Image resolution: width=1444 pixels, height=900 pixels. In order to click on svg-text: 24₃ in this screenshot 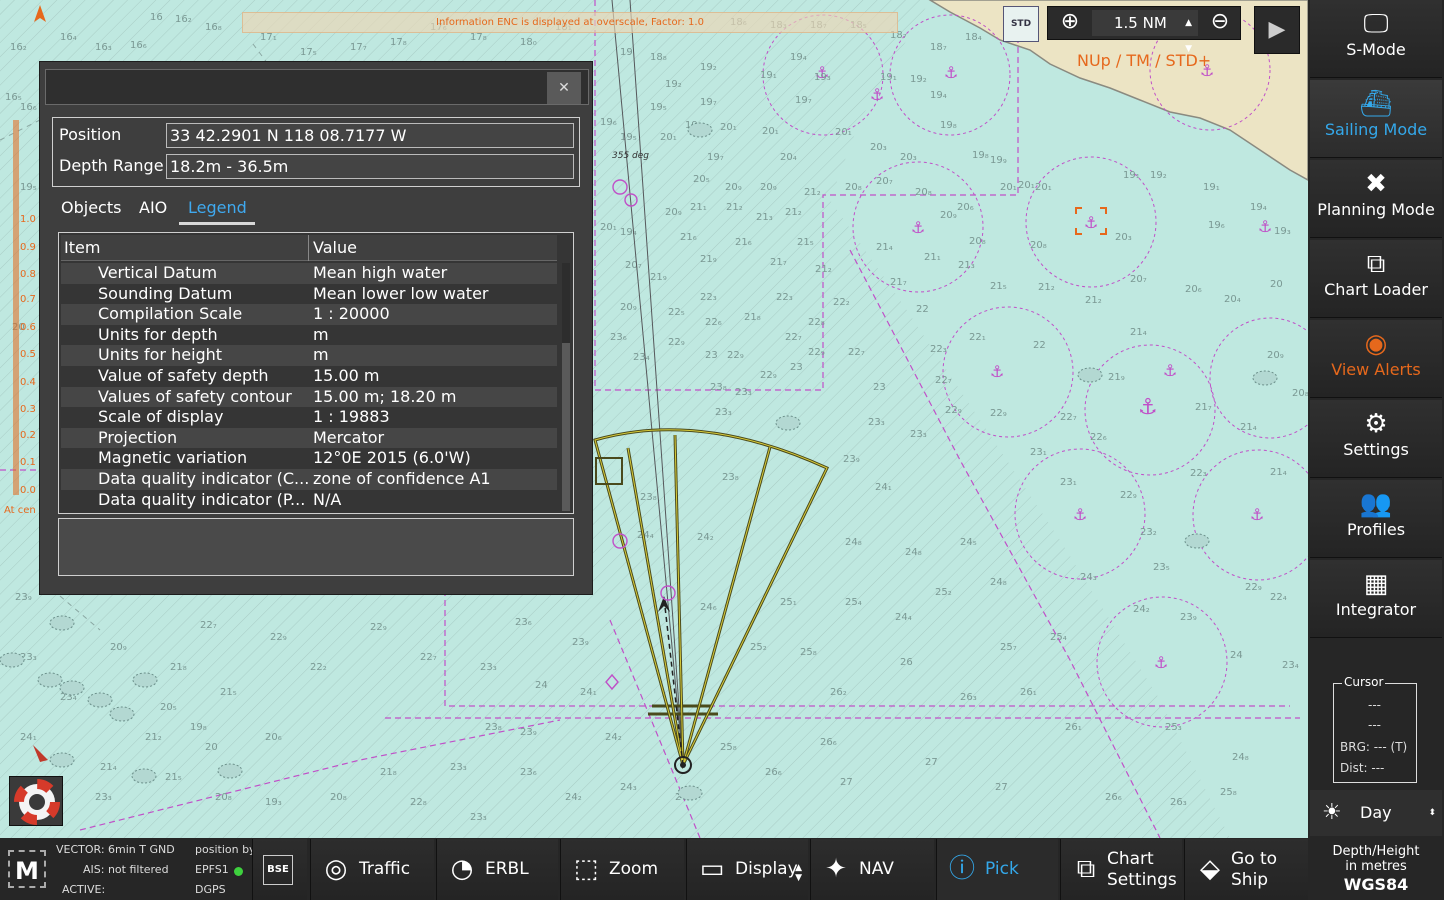, I will do `click(628, 787)`.